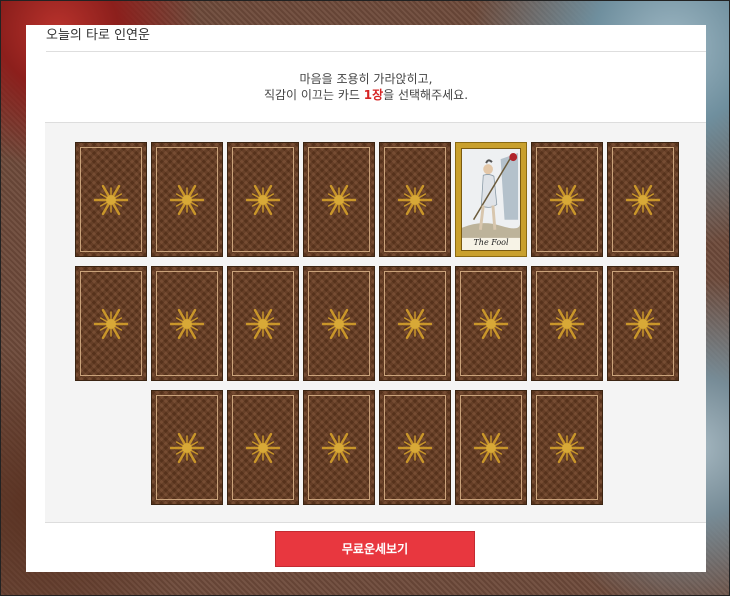 Image resolution: width=730 pixels, height=596 pixels. I want to click on card-picture: The Fool, so click(491, 199).